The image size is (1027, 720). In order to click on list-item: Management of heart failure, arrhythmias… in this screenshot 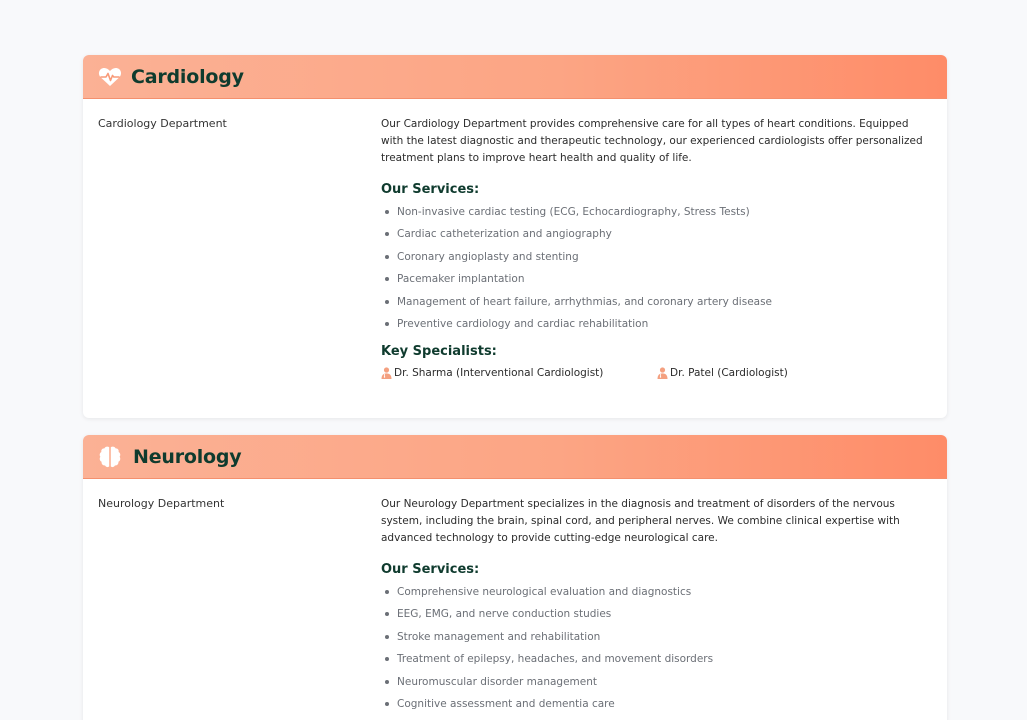, I will do `click(659, 302)`.